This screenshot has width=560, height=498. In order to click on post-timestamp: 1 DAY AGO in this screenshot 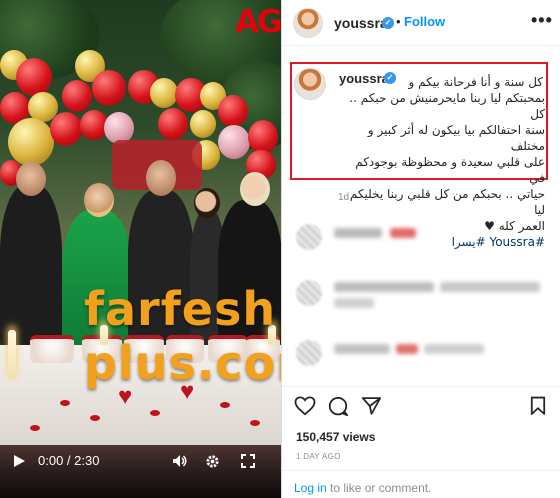, I will do `click(318, 456)`.